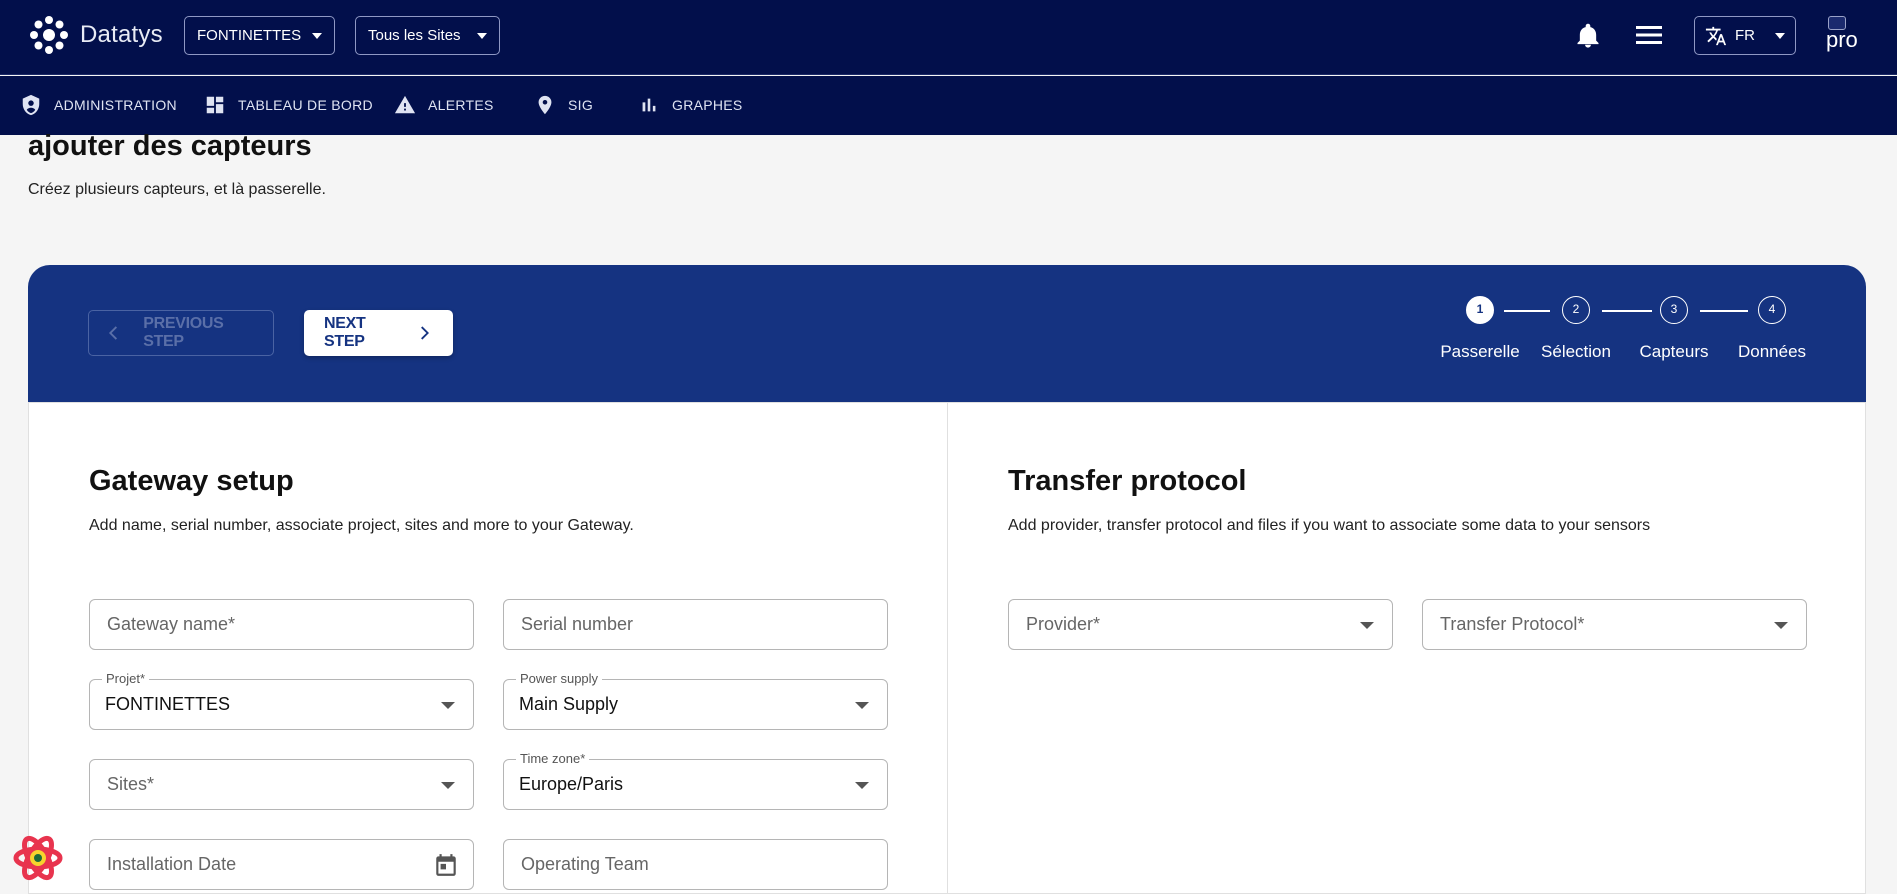  Describe the element at coordinates (115, 105) in the screenshot. I see `nav-label: ADMINISTRATION` at that location.